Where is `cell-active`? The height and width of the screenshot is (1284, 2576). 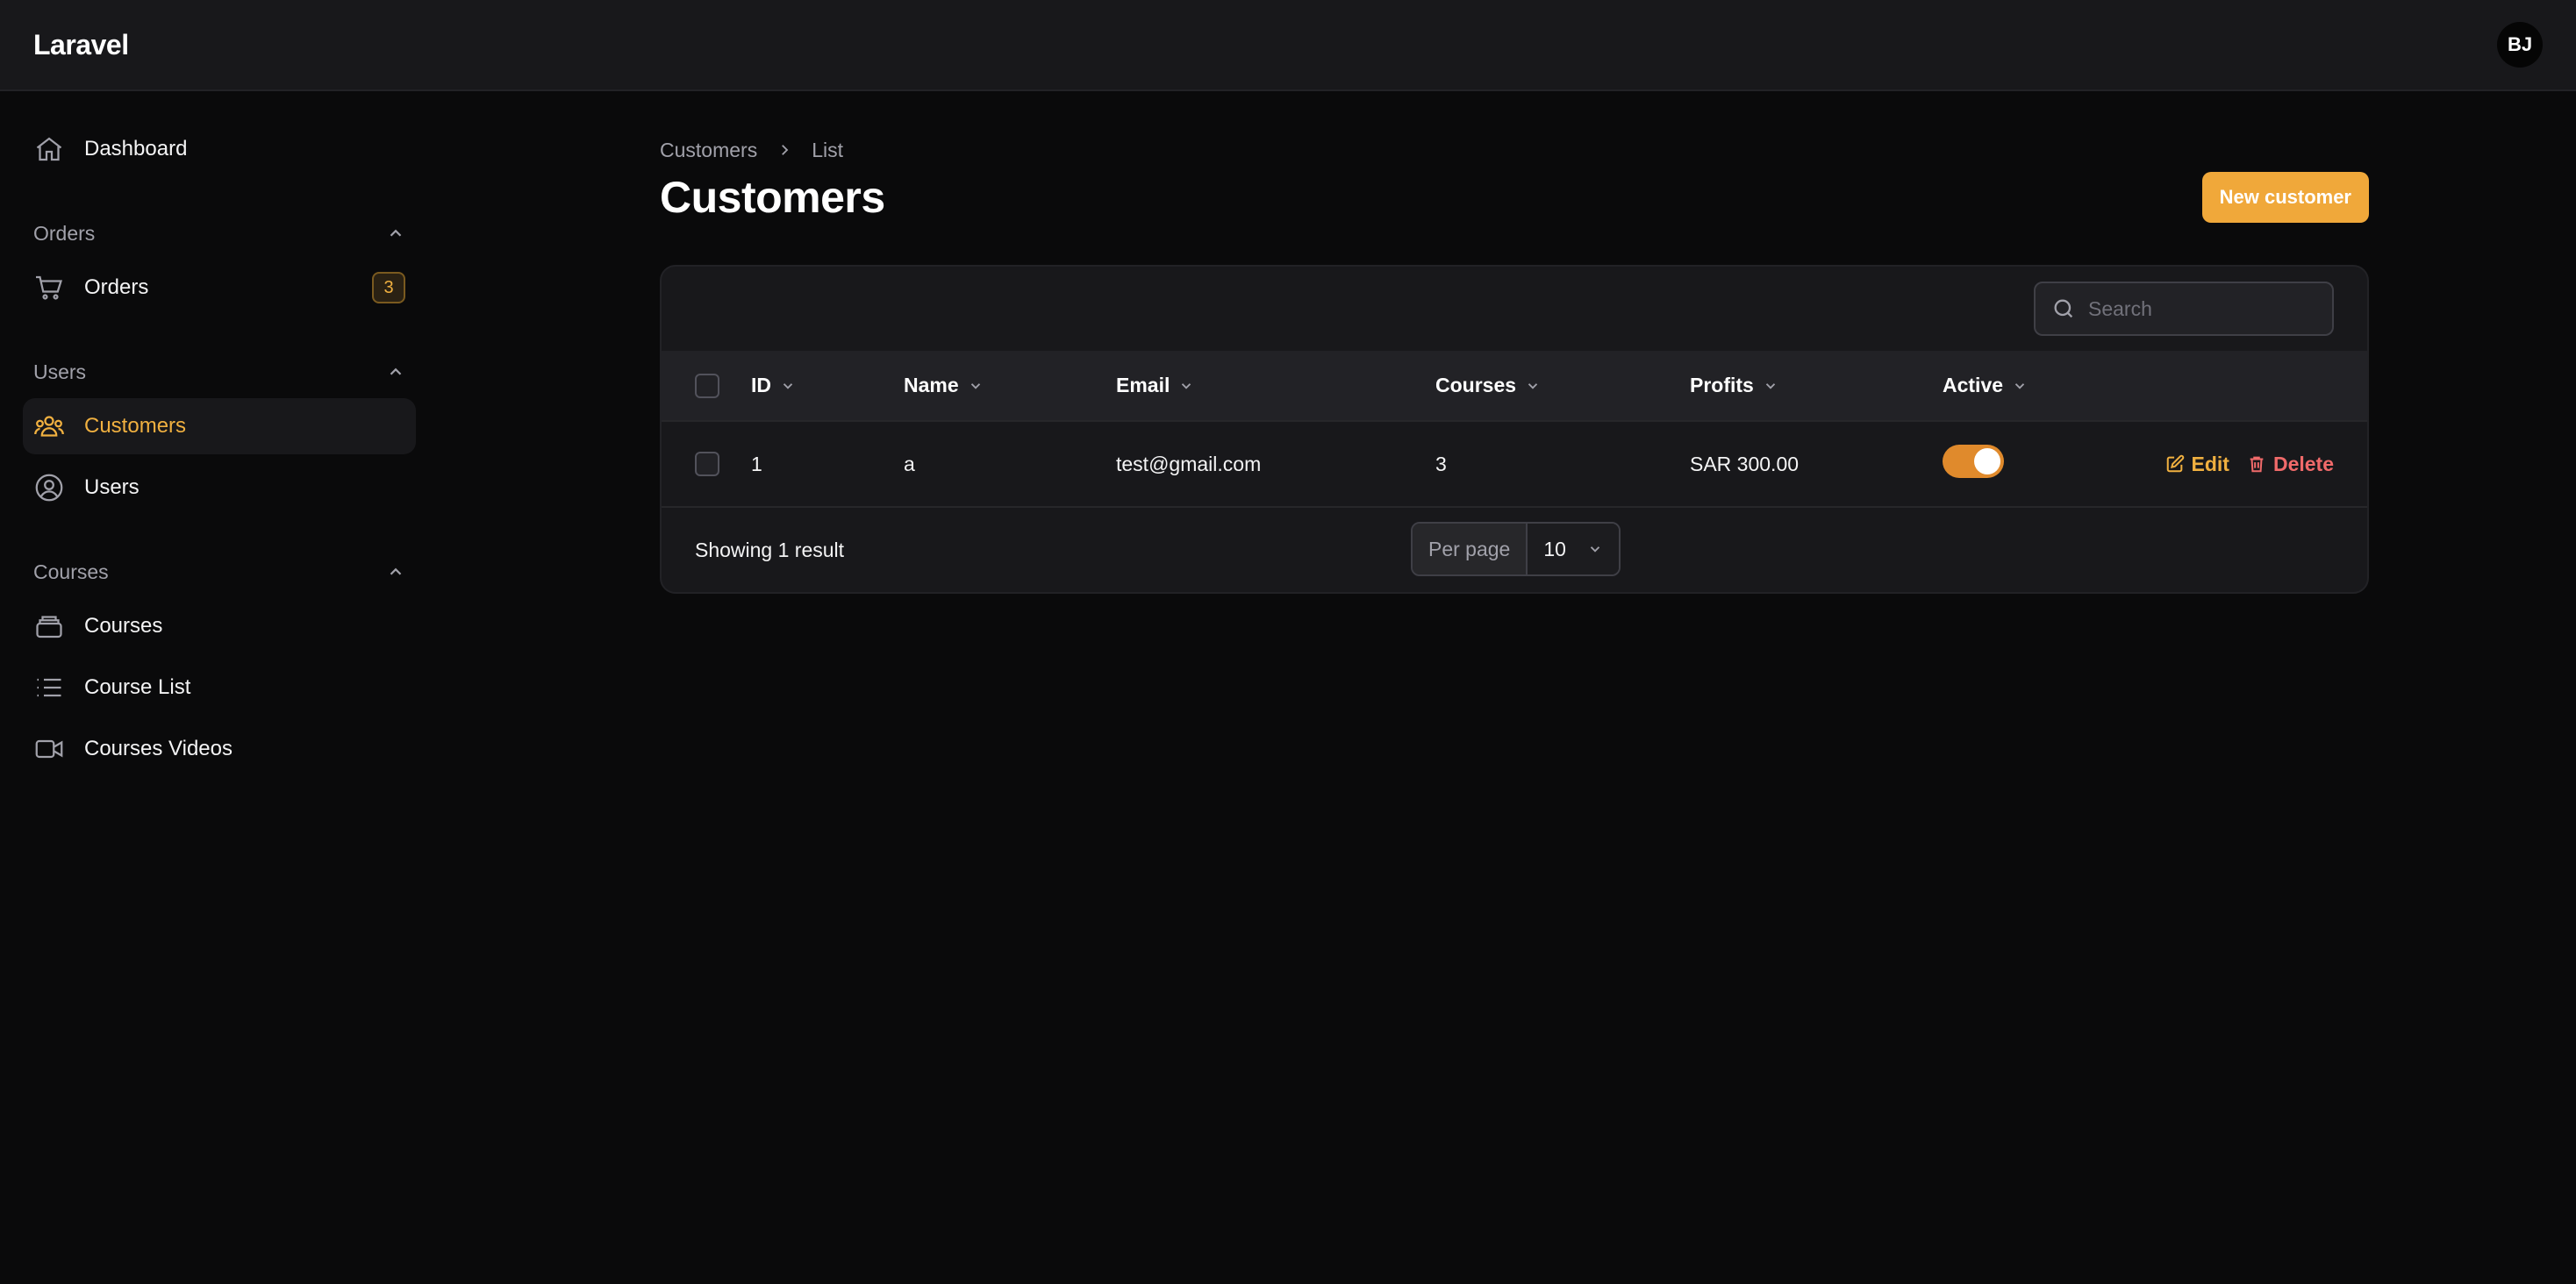 cell-active is located at coordinates (2030, 464).